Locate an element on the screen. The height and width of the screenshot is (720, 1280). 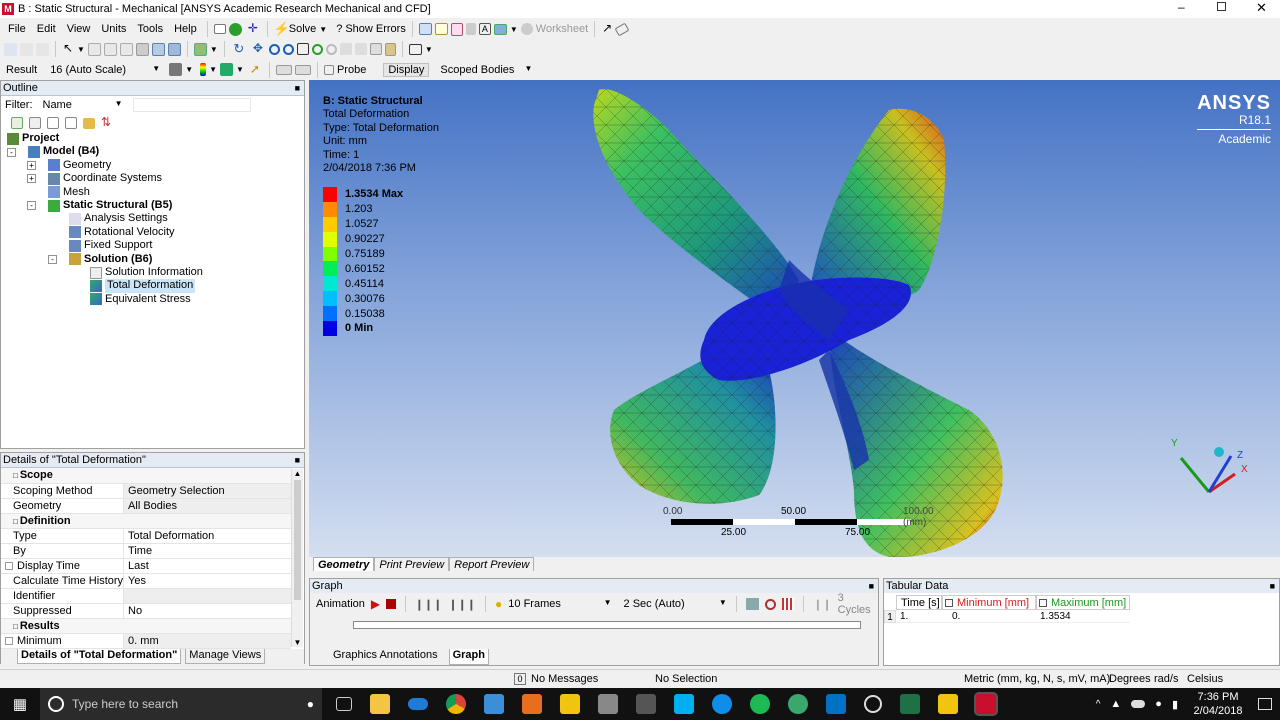
details-scrollbar: ▲ ▼ is located at coordinates (297, 558).